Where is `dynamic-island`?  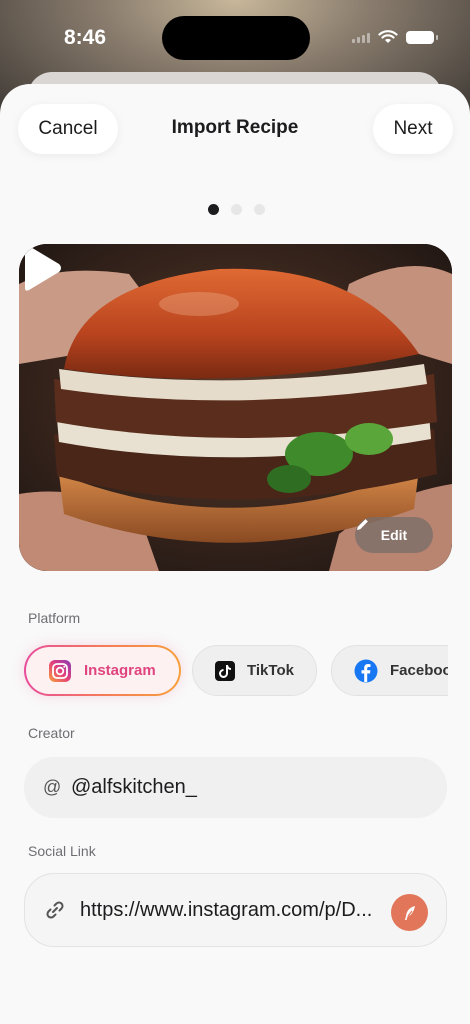
dynamic-island is located at coordinates (236, 38).